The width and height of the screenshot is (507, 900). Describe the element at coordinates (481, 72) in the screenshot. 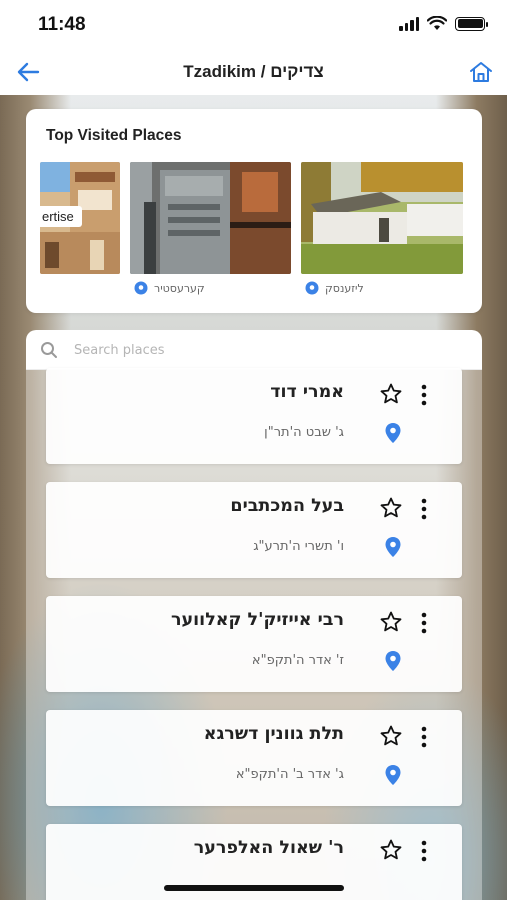

I see `home-icon` at that location.